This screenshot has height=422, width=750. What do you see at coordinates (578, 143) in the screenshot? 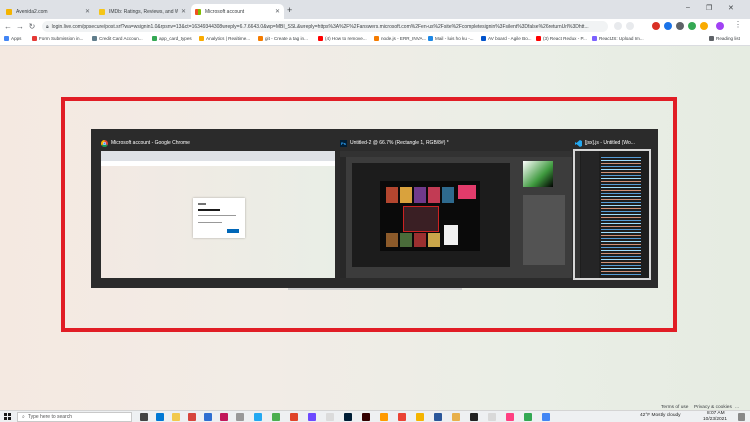
I see `vscode-icon` at bounding box center [578, 143].